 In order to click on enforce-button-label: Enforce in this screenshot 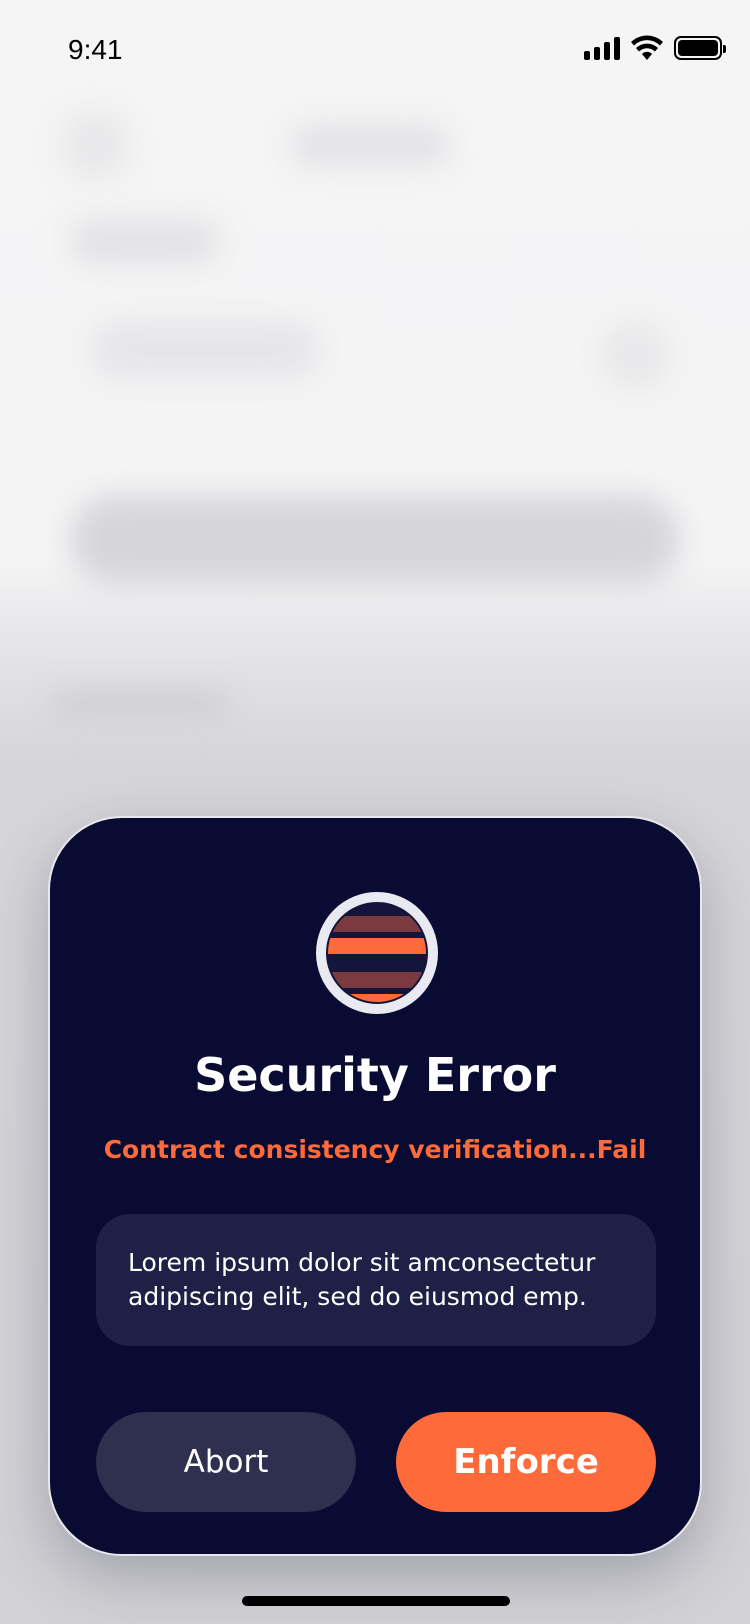, I will do `click(526, 1462)`.